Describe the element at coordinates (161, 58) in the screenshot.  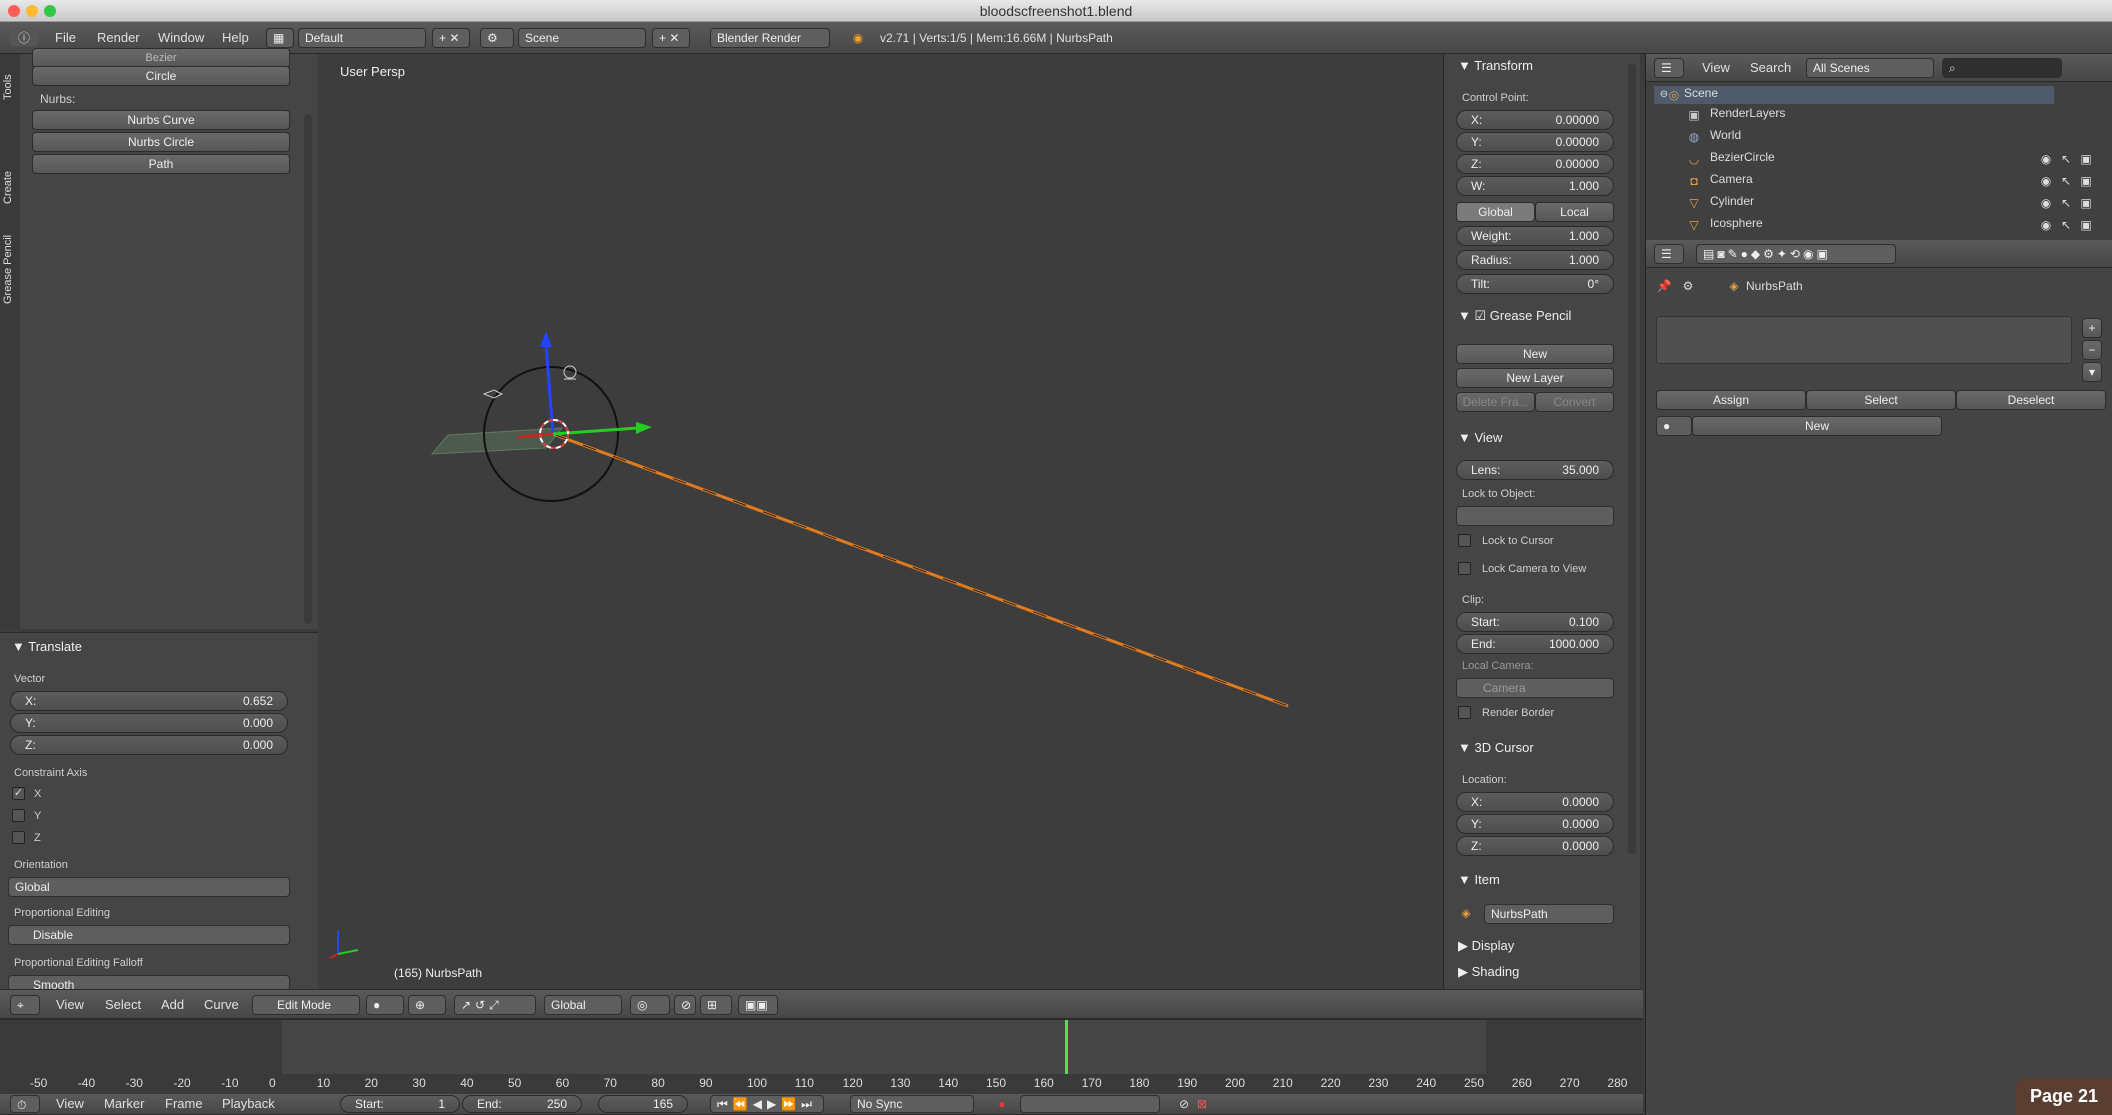
I see `bezier-button: Bezier` at that location.